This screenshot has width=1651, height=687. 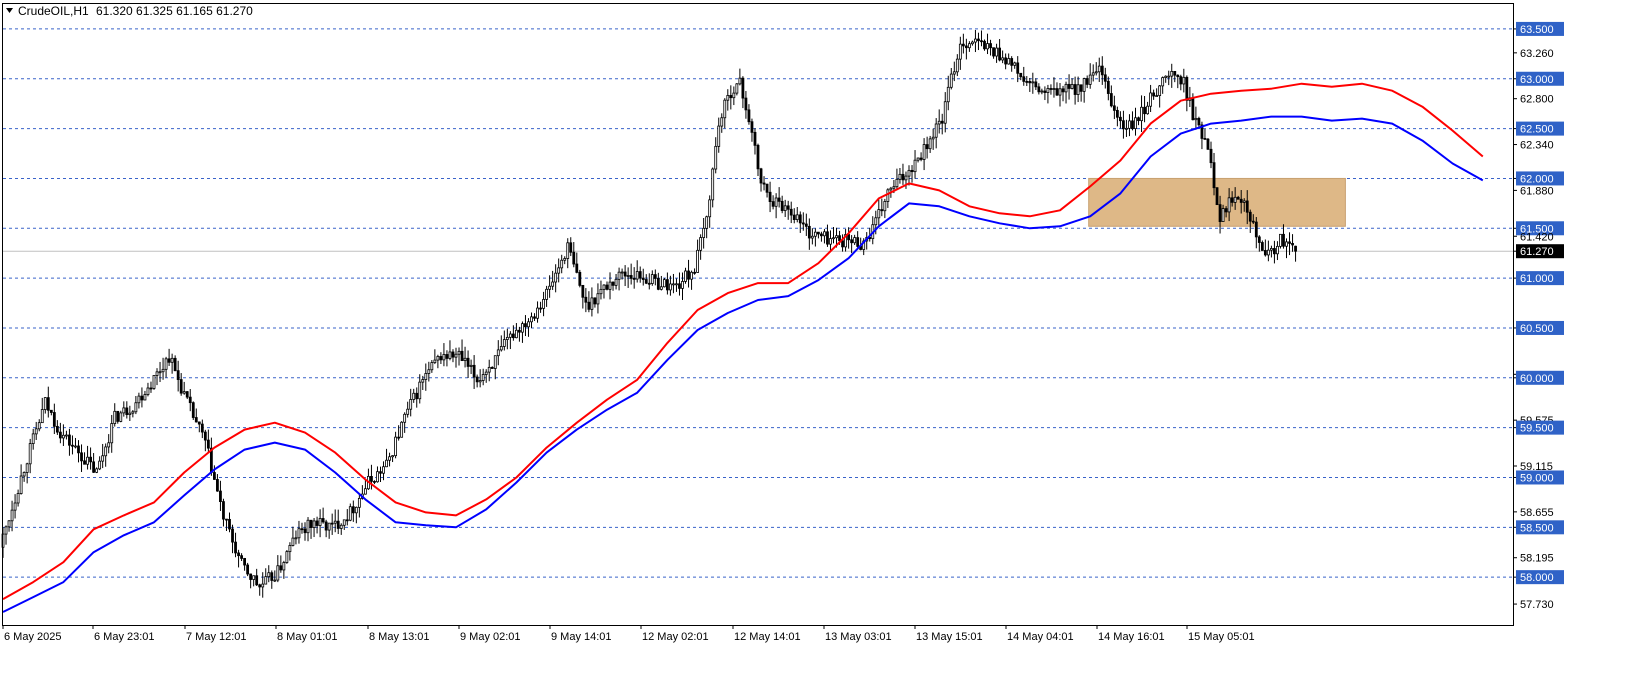 I want to click on y-tick-label: 58.500, so click(x=1537, y=528).